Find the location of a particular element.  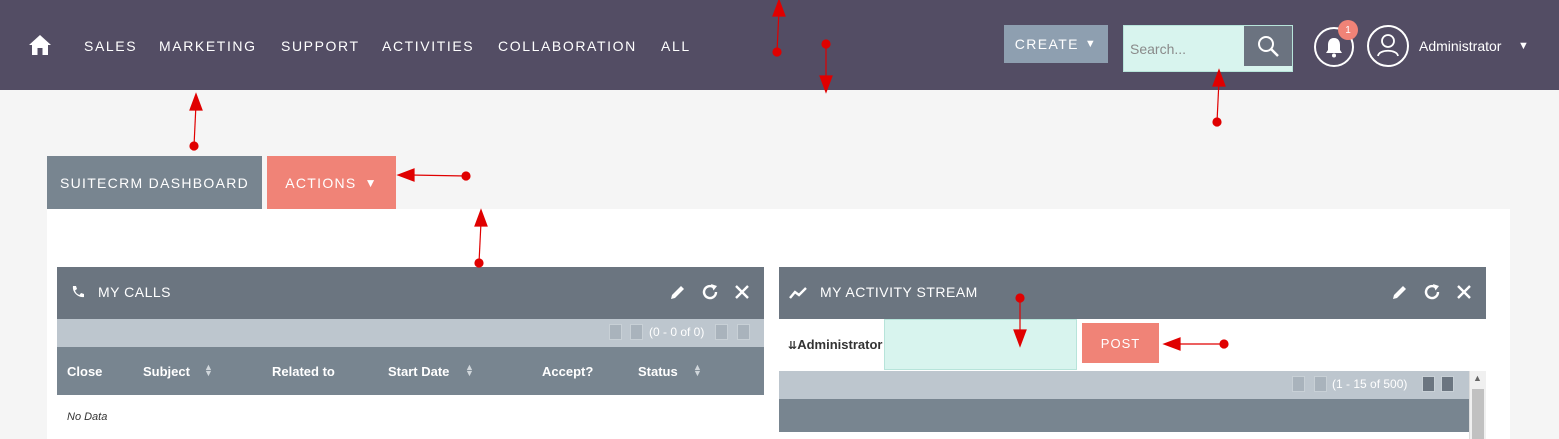

user-icon is located at coordinates (1388, 45).